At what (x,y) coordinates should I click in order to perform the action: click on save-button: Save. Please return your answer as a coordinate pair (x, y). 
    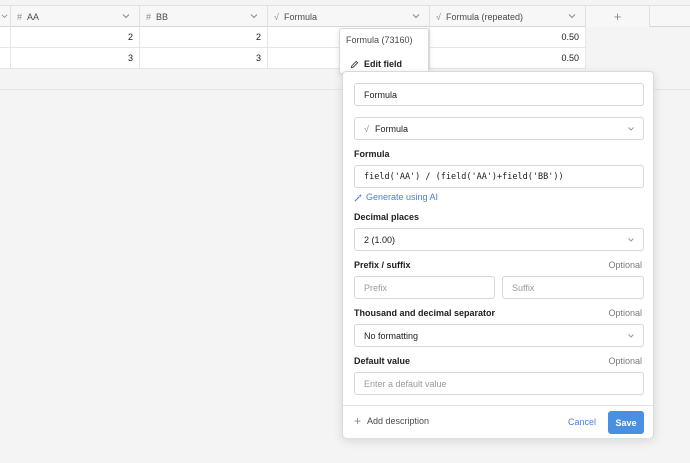
    Looking at the image, I should click on (626, 422).